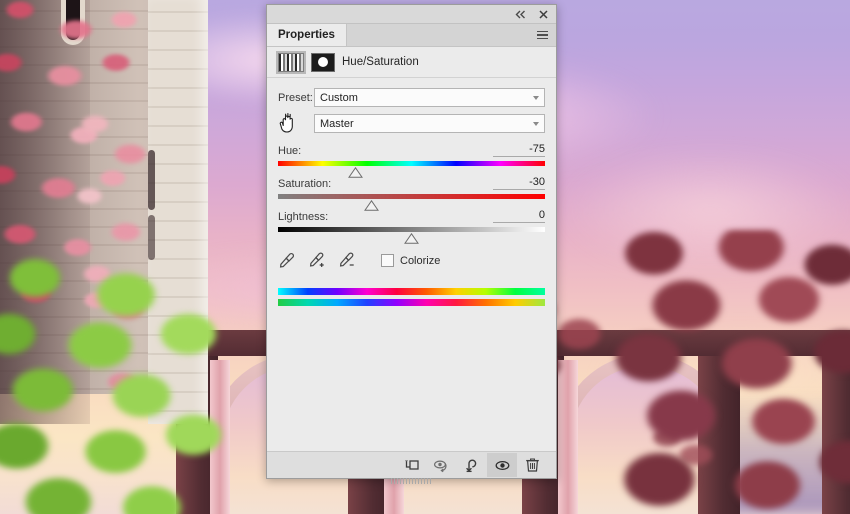 The image size is (850, 514). What do you see at coordinates (115, 382) in the screenshot?
I see `green-tree` at bounding box center [115, 382].